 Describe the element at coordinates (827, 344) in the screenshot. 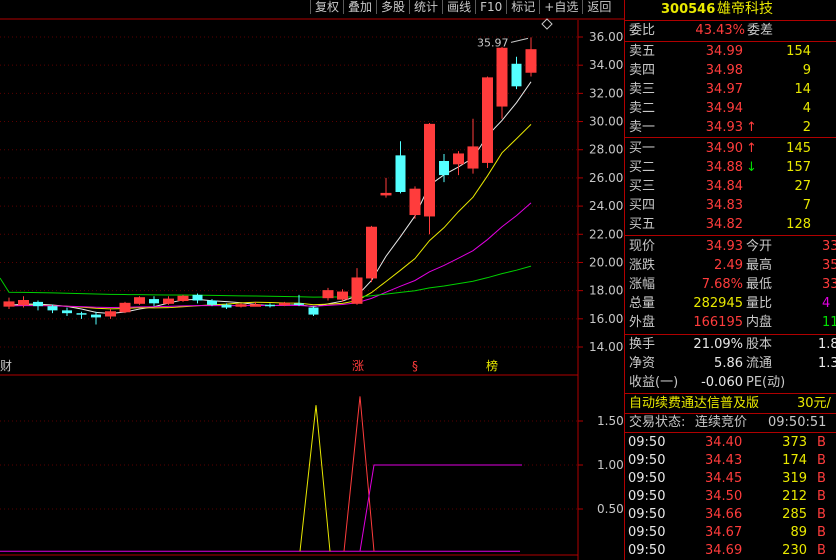

I see `stat-value-2: 1.8` at that location.